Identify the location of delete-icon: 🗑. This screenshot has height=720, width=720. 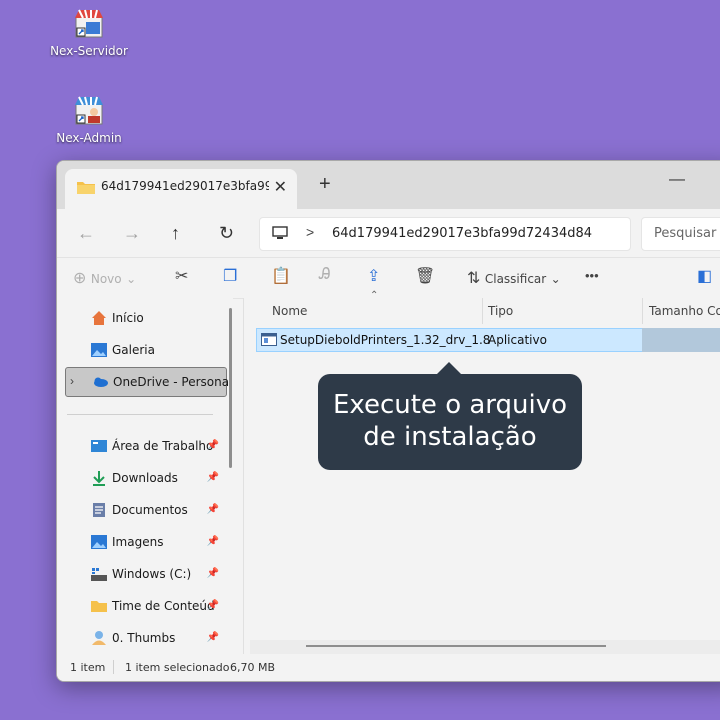
(425, 276).